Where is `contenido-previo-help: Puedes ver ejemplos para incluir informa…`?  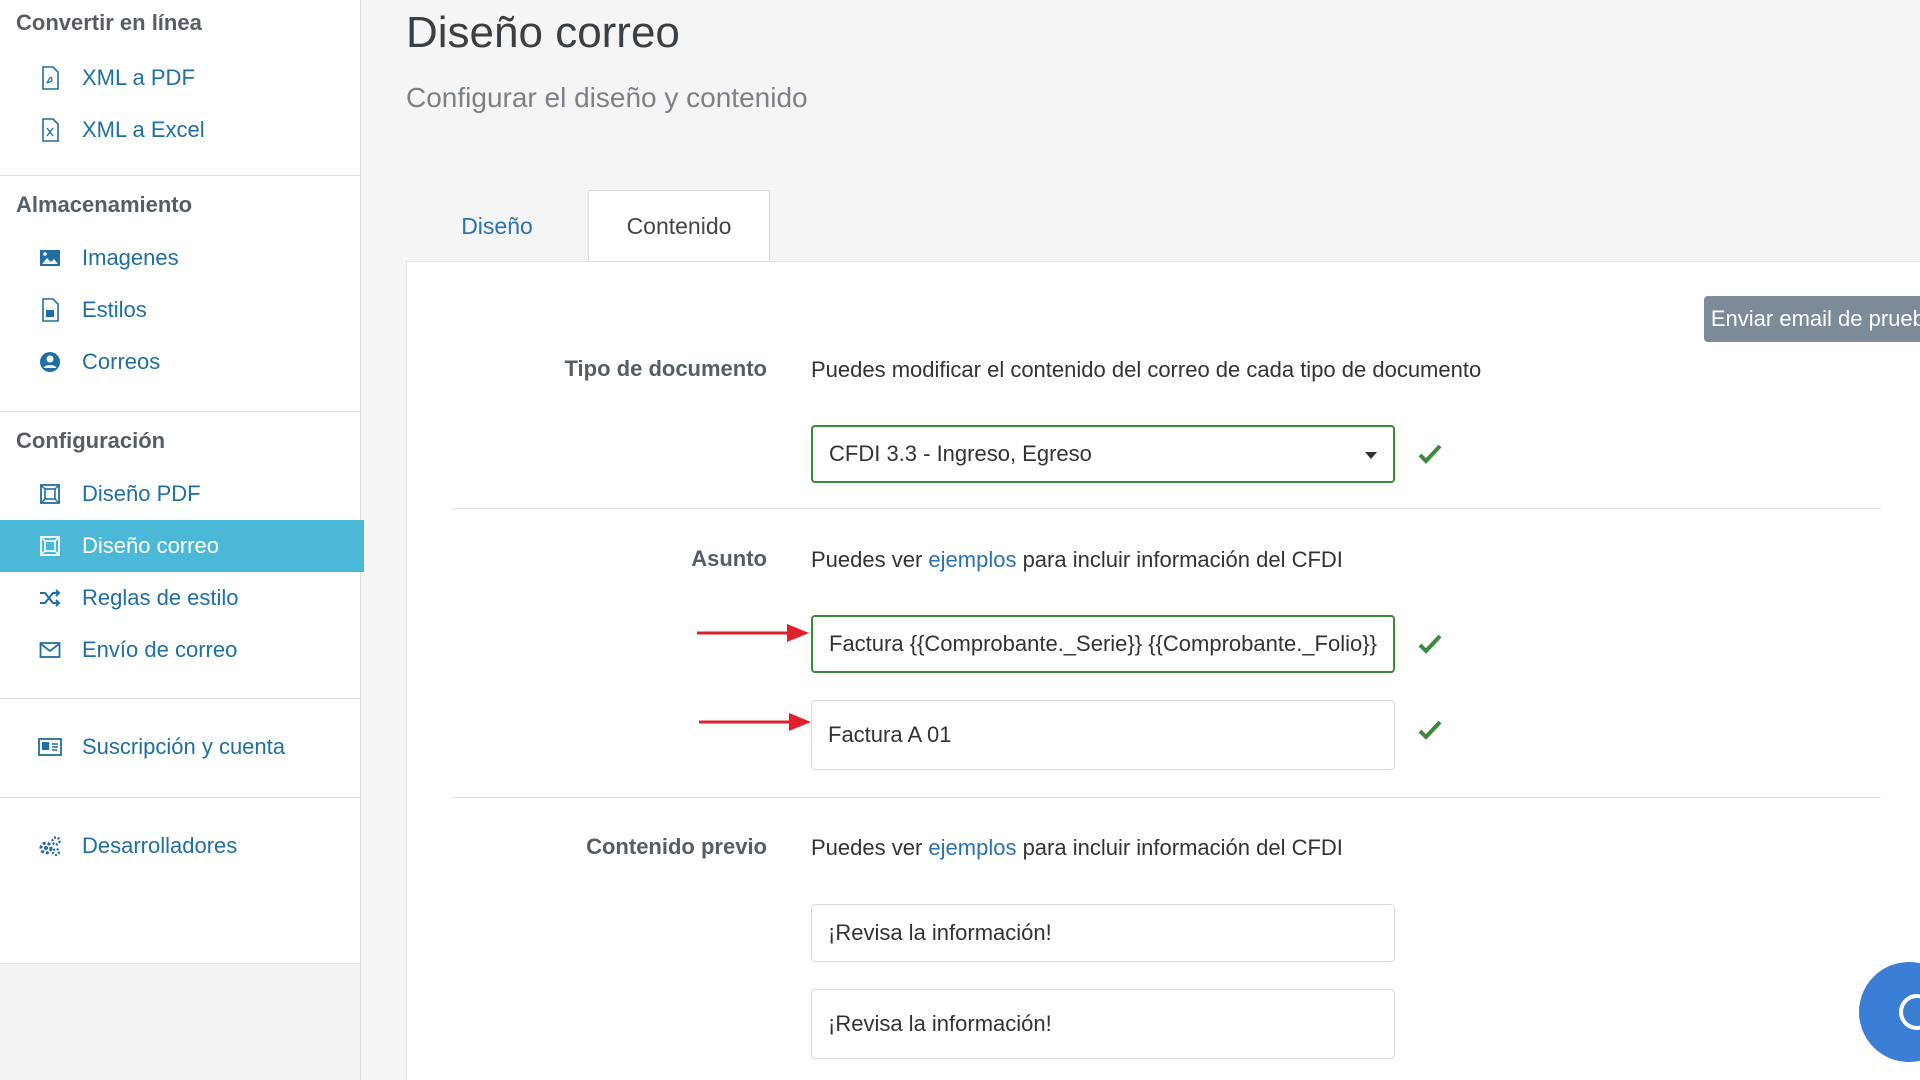
contenido-previo-help: Puedes ver ejemplos para incluir informa… is located at coordinates (1077, 848).